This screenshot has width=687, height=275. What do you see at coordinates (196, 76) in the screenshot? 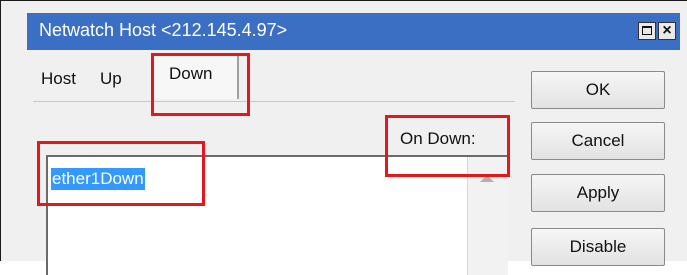
I see `tab-down: Down` at bounding box center [196, 76].